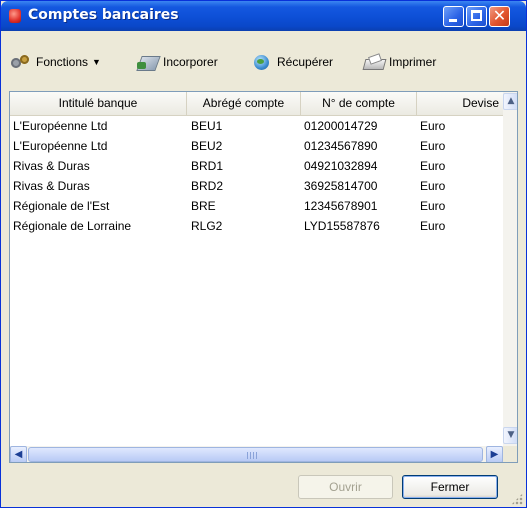 Image resolution: width=527 pixels, height=508 pixels. Describe the element at coordinates (207, 226) in the screenshot. I see `cell-abrege: RLG2` at that location.